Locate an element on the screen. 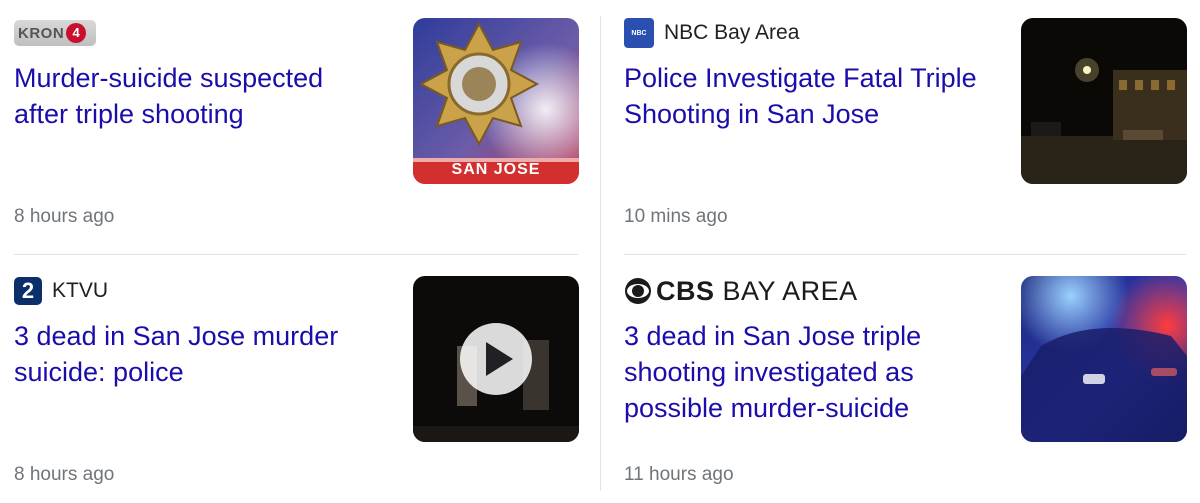 The image size is (1200, 503). cbs-logo: CBS BAY AREA is located at coordinates (741, 291).